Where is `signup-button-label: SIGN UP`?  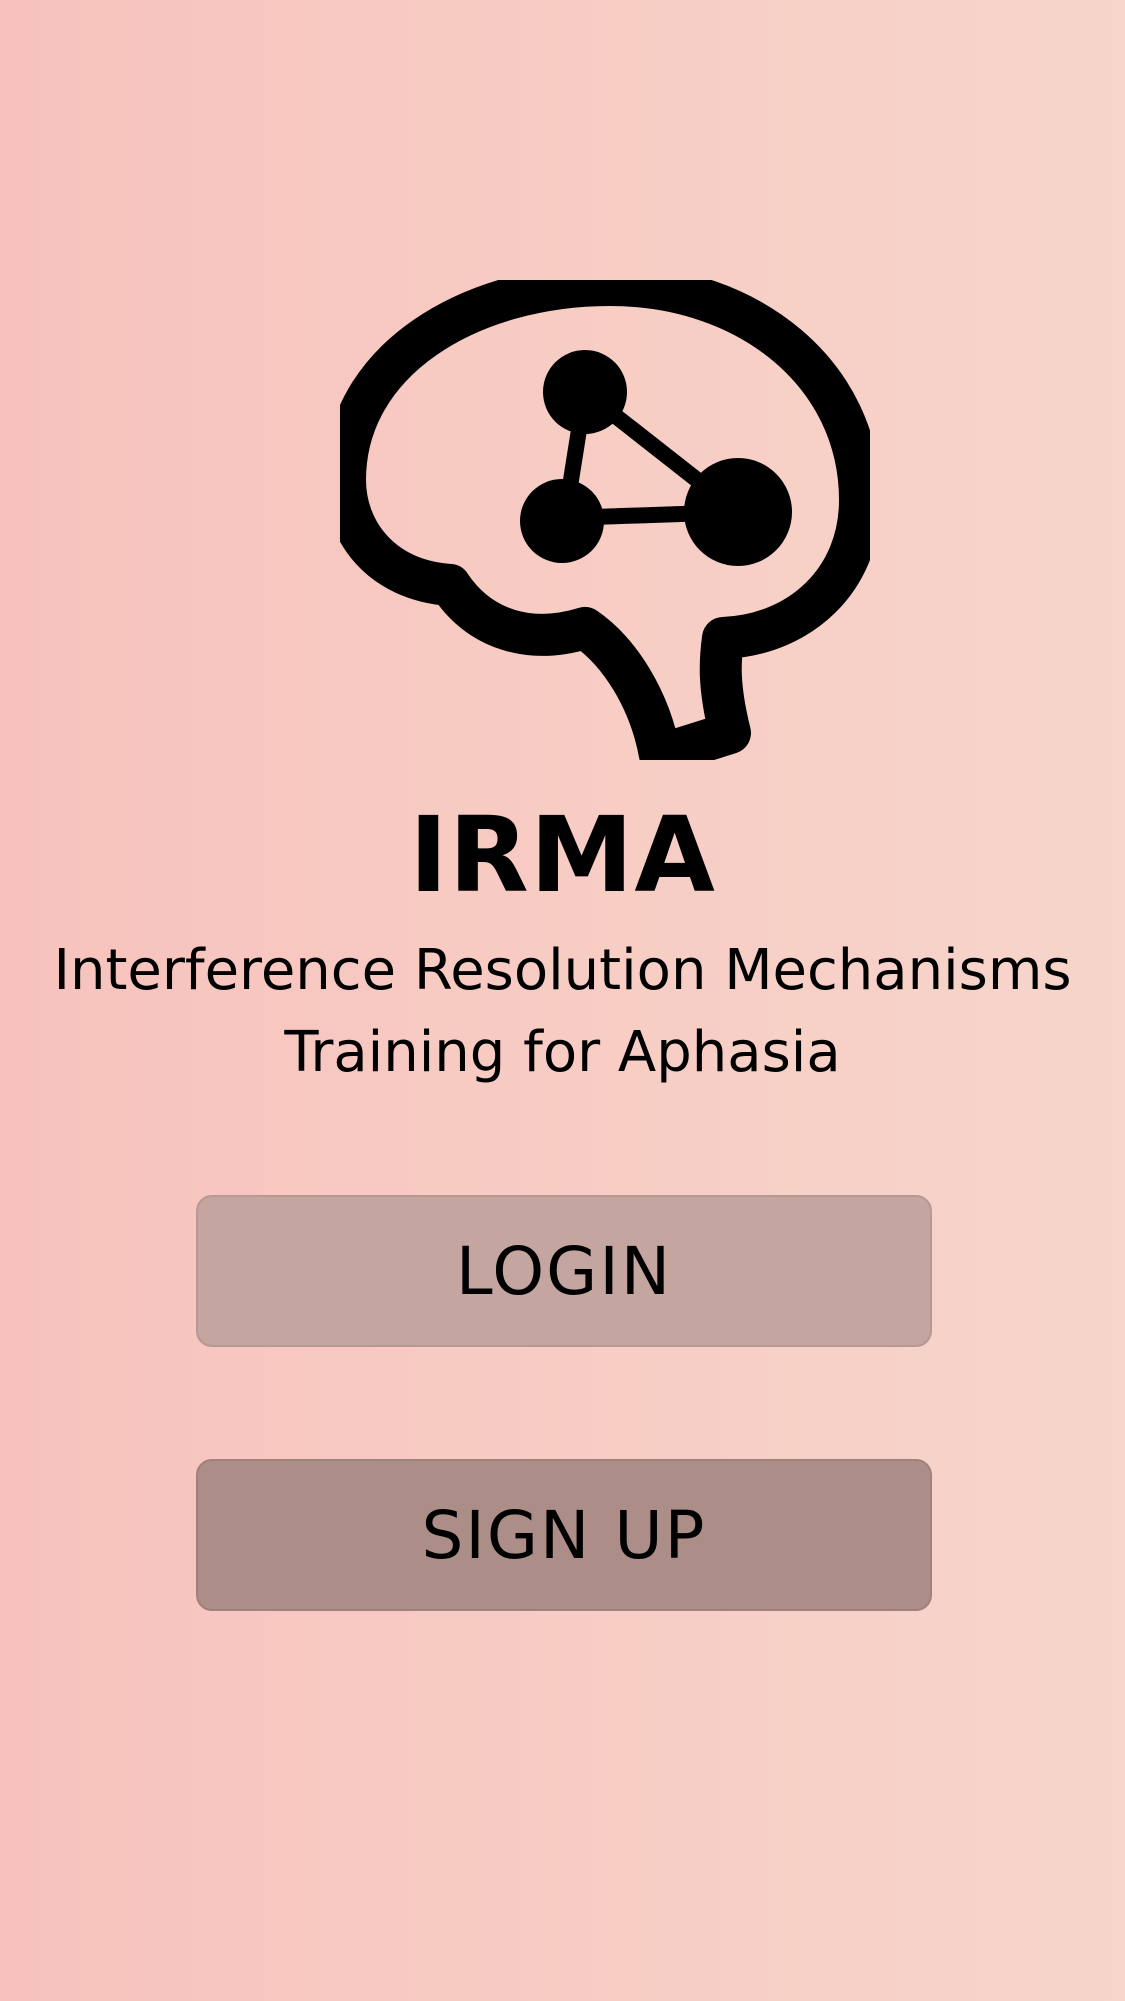
signup-button-label: SIGN UP is located at coordinates (564, 1535).